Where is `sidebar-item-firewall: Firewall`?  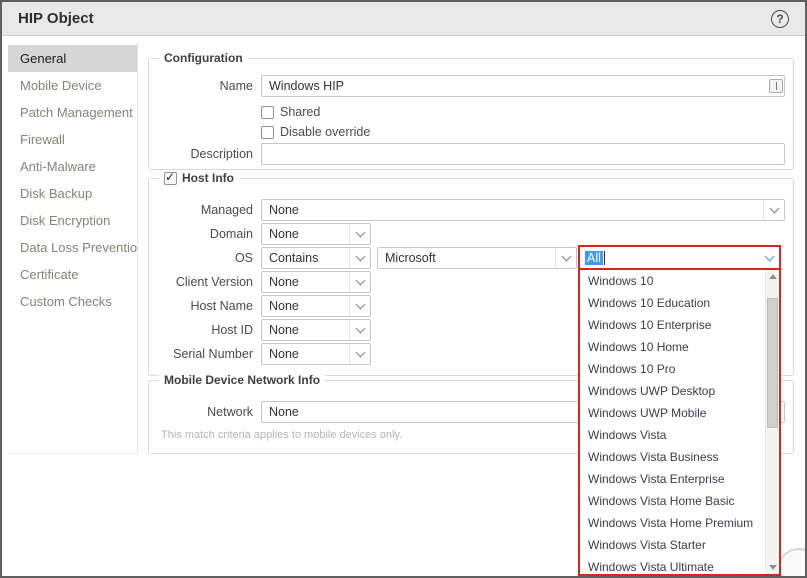
sidebar-item-firewall: Firewall is located at coordinates (72, 139).